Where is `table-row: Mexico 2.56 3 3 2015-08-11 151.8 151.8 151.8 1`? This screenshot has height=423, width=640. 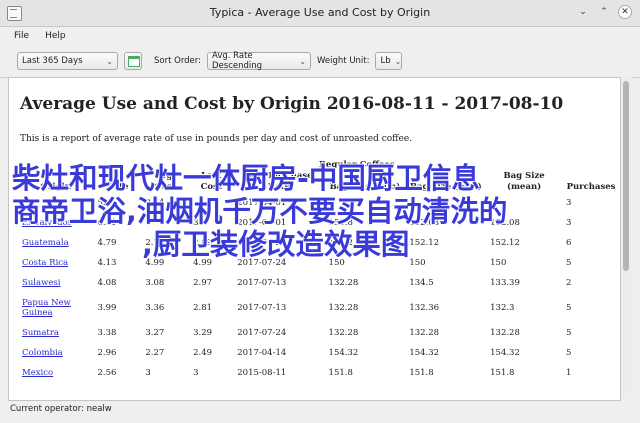
table-row: Mexico 2.56 3 3 2015-08-11 151.8 151.8 151.8 1 is located at coordinates (319, 373).